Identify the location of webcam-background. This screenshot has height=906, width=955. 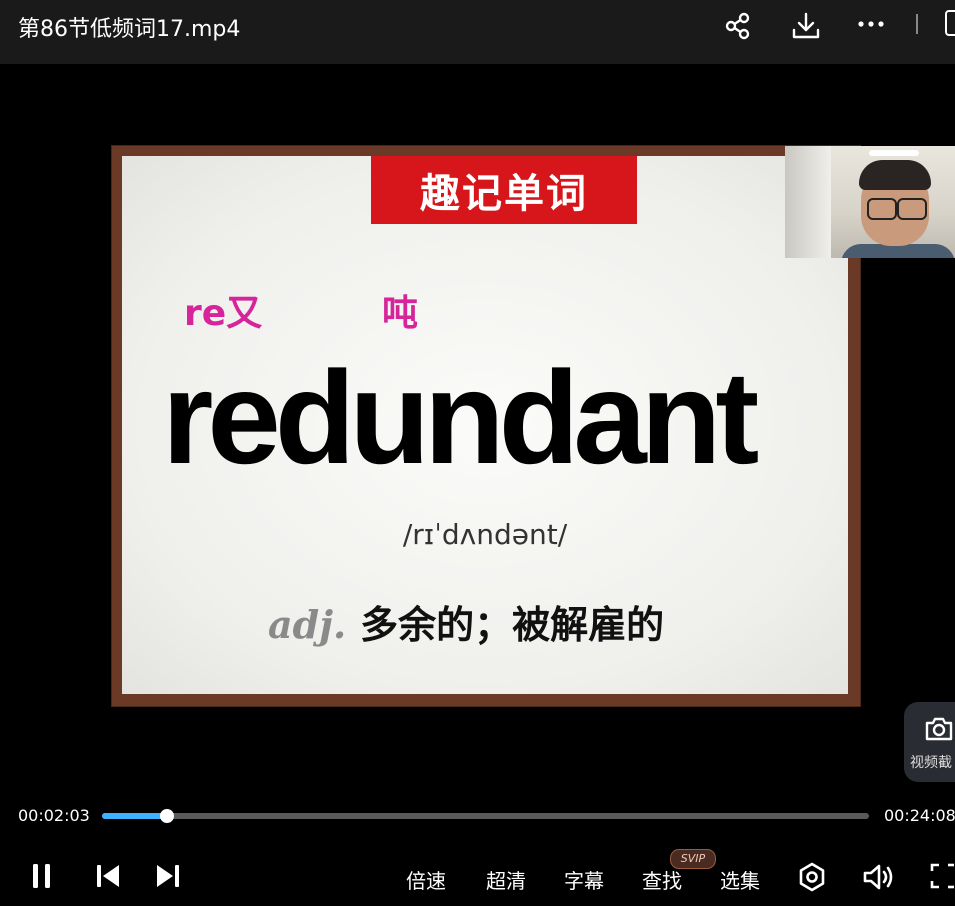
(808, 202).